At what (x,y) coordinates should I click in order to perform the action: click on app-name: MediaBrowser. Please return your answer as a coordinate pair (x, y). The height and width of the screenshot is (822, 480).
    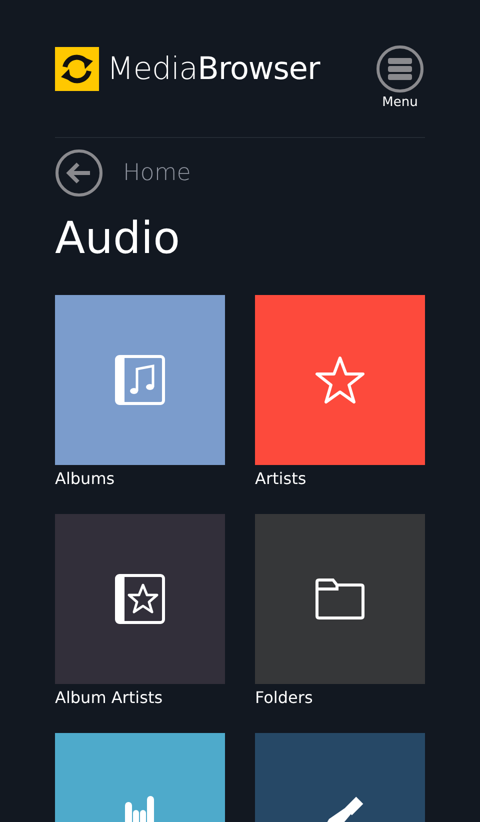
    Looking at the image, I should click on (213, 69).